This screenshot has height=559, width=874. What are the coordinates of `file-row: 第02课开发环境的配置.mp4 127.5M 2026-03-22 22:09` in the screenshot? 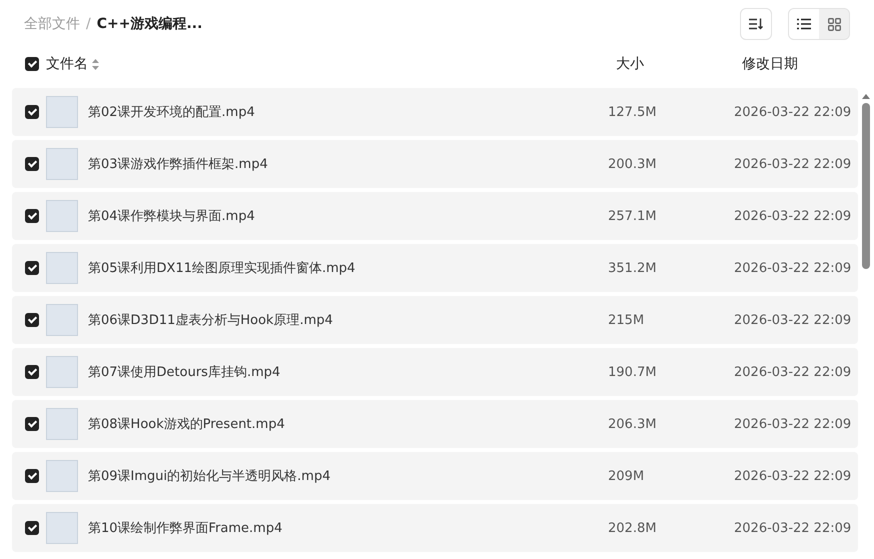 It's located at (435, 112).